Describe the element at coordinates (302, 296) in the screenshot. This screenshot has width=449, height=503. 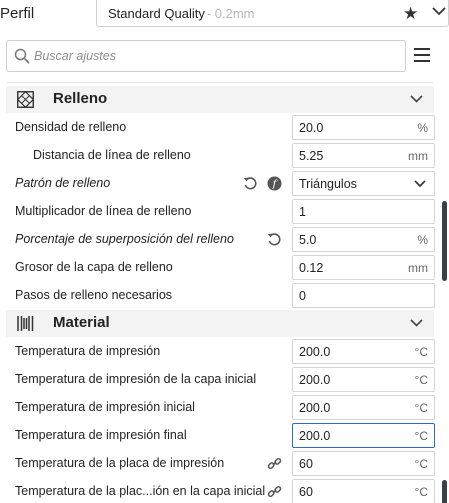
I see `setting-value: 0` at that location.